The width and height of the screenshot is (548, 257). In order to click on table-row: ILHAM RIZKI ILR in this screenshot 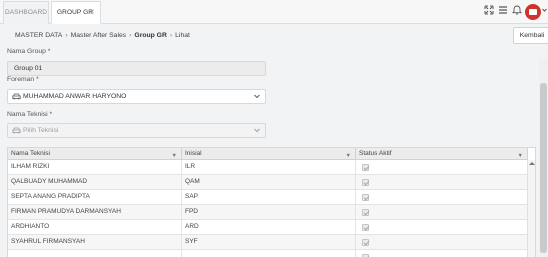, I will do `click(268, 167)`.